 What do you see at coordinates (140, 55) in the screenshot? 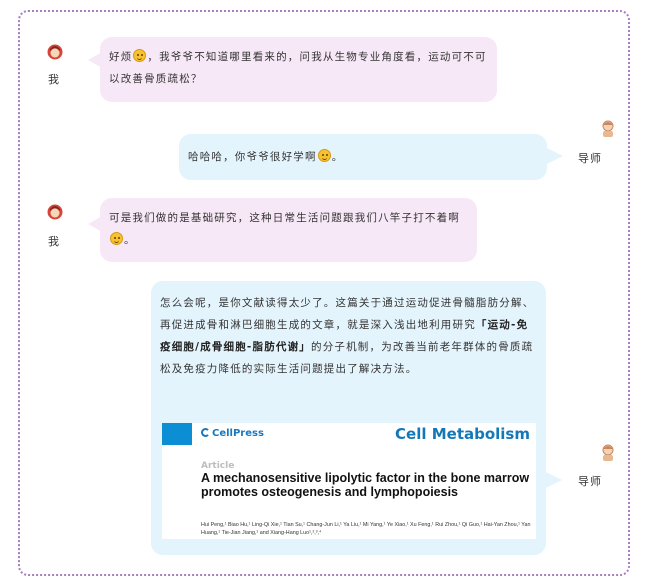
I see `confused-emoji-icon` at bounding box center [140, 55].